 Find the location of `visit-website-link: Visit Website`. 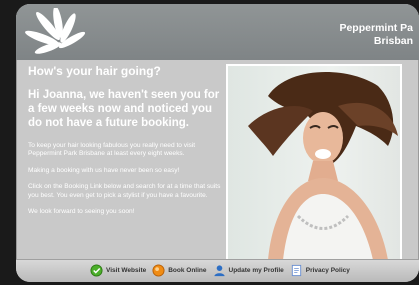

visit-website-link: Visit Website is located at coordinates (118, 270).